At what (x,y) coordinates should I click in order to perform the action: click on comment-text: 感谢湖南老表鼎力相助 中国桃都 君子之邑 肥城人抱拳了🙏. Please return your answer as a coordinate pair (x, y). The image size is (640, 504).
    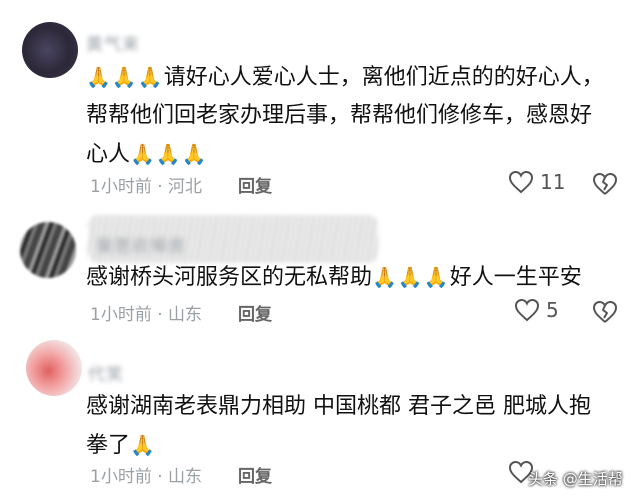
    Looking at the image, I should click on (338, 426).